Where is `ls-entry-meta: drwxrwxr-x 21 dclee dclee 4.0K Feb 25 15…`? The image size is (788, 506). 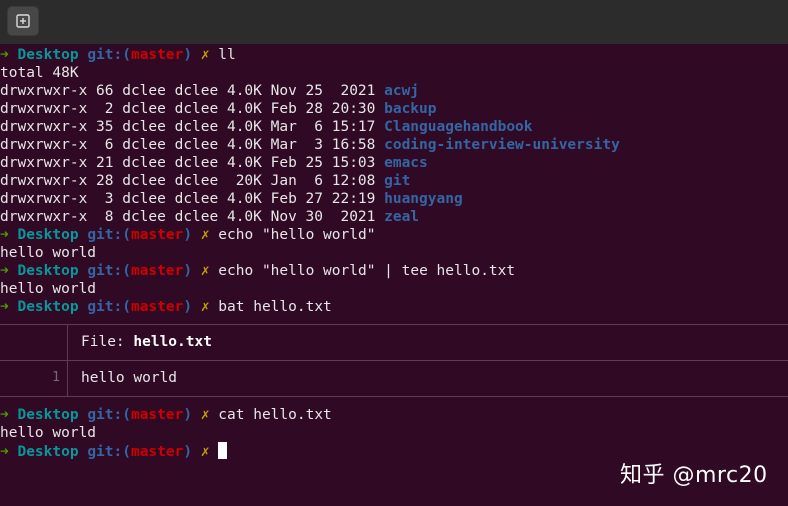 ls-entry-meta: drwxrwxr-x 21 dclee dclee 4.0K Feb 25 15… is located at coordinates (192, 163).